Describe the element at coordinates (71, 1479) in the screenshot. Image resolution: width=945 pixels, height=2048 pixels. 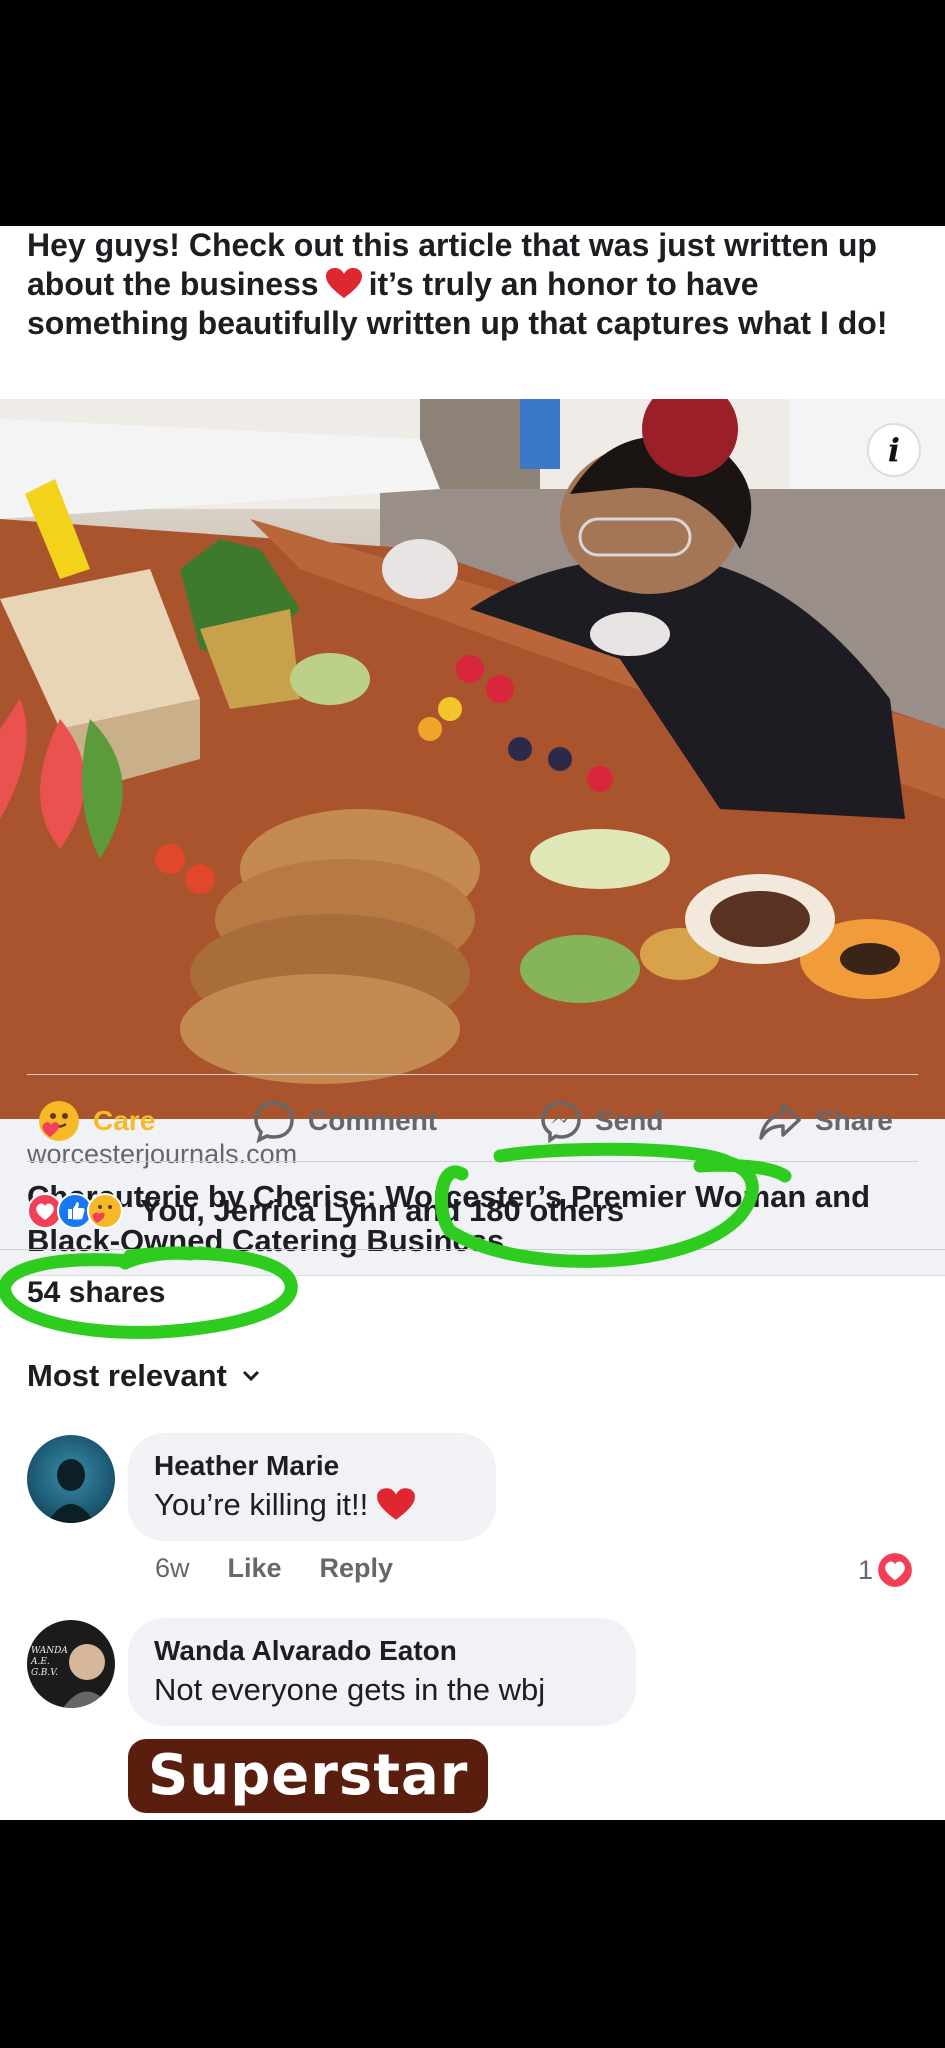
I see `avatar` at that location.